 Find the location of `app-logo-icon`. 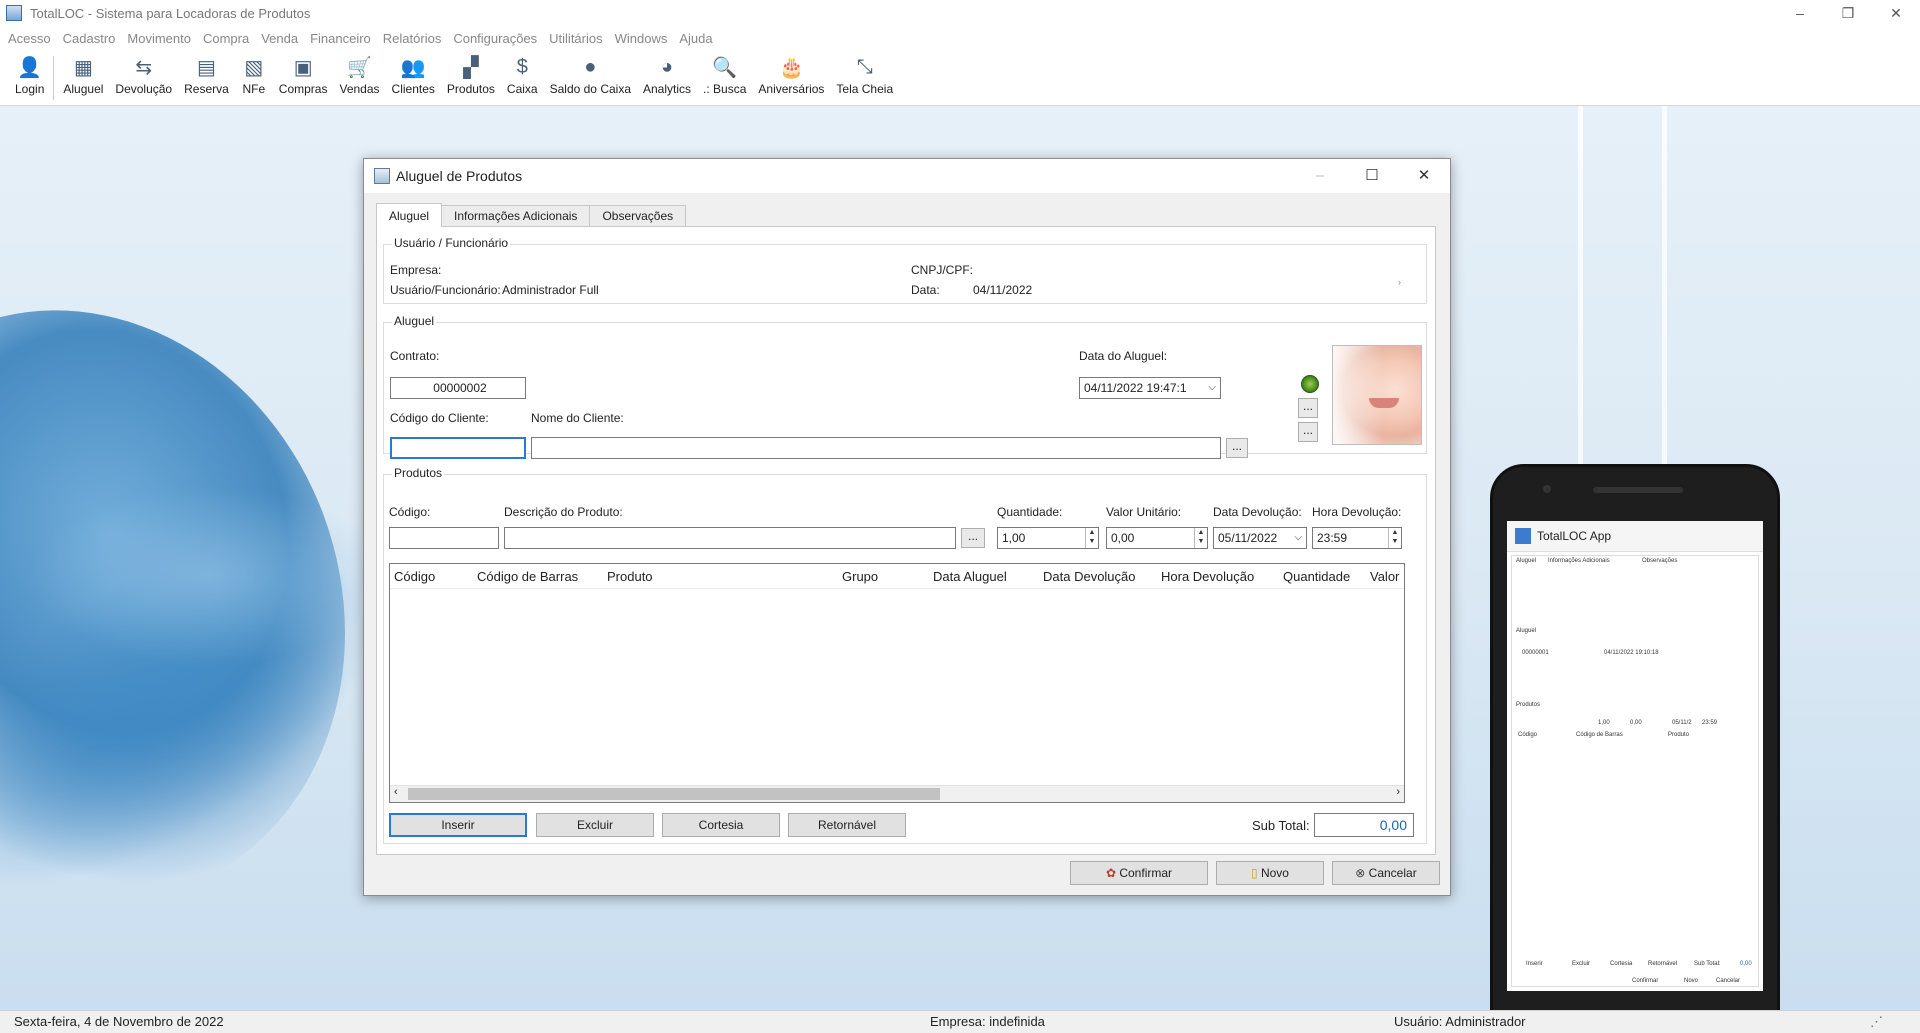

app-logo-icon is located at coordinates (14, 13).